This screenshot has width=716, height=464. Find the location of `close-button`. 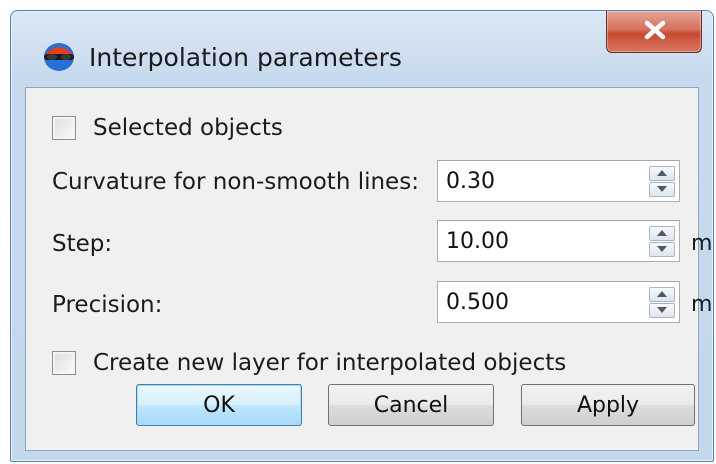

close-button is located at coordinates (654, 32).